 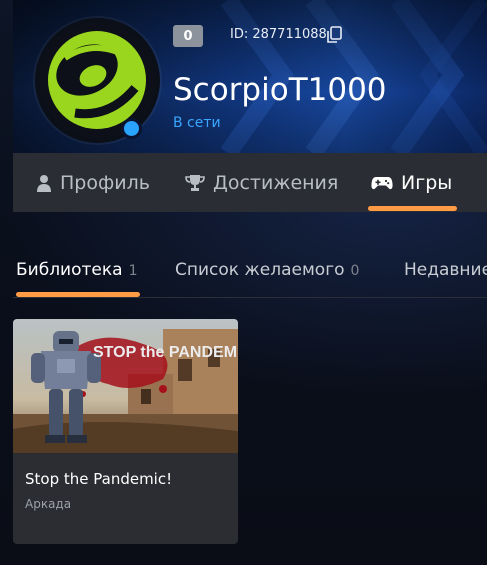 I want to click on active-tab-indicator, so click(x=412, y=208).